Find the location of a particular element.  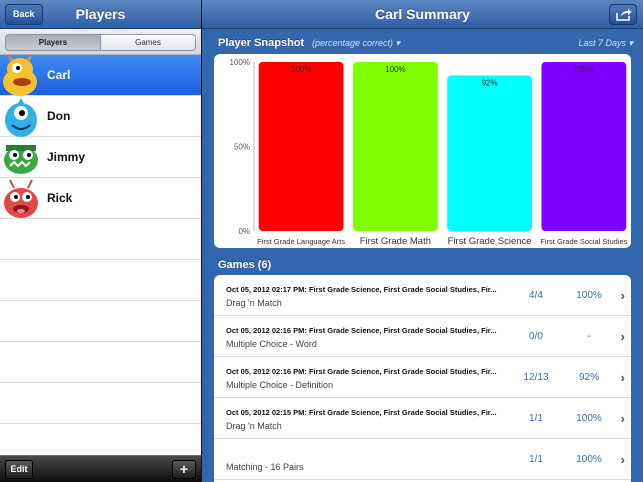

player-name: Jimmy is located at coordinates (66, 157).